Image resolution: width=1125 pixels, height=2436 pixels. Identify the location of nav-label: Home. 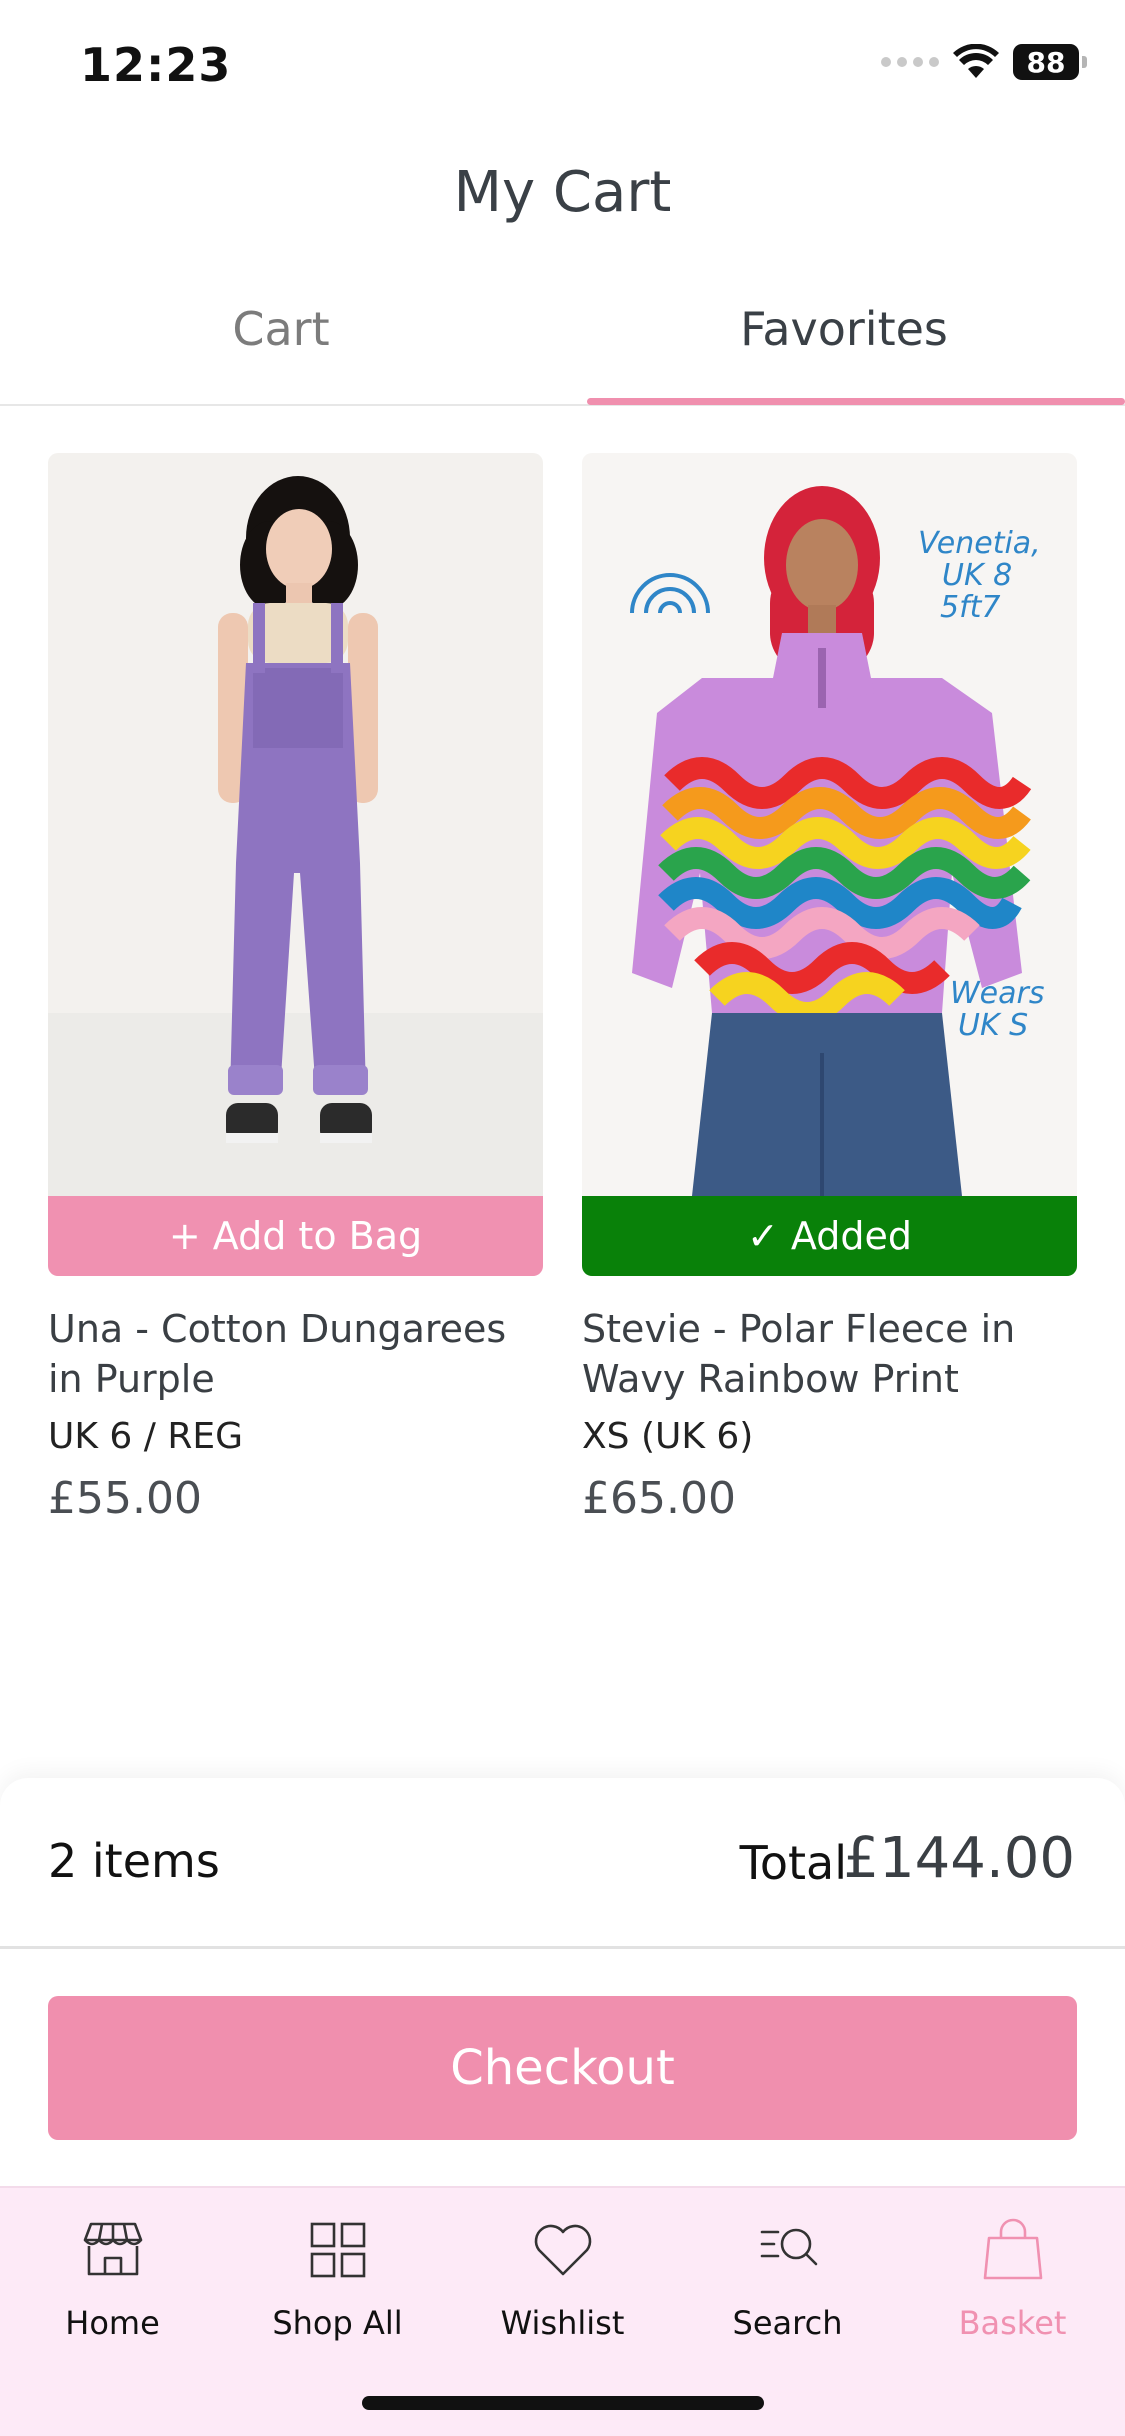
(112, 2323).